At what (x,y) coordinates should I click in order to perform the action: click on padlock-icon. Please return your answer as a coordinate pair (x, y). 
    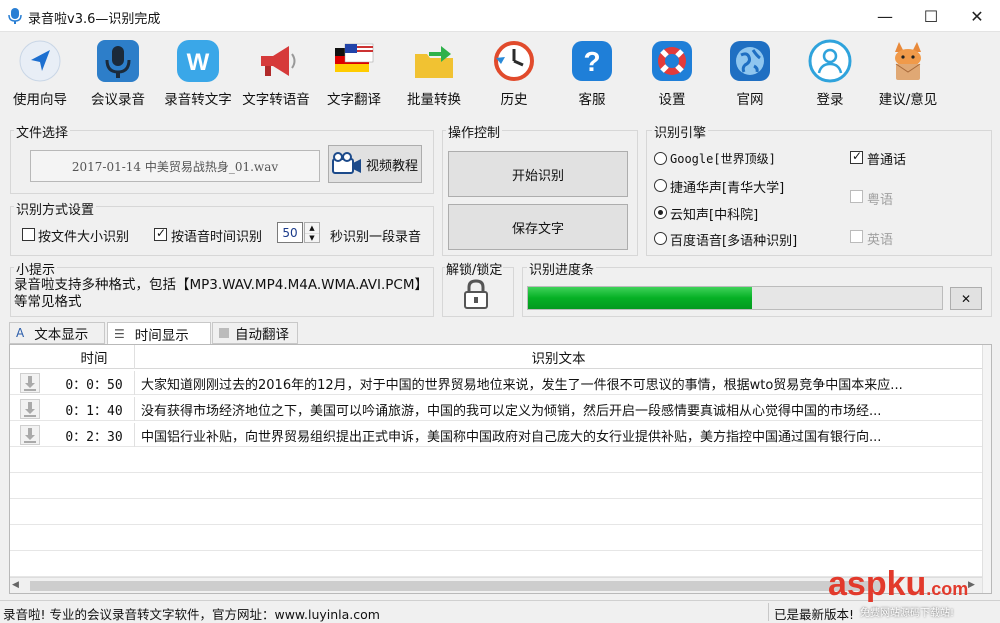
    Looking at the image, I should click on (476, 294).